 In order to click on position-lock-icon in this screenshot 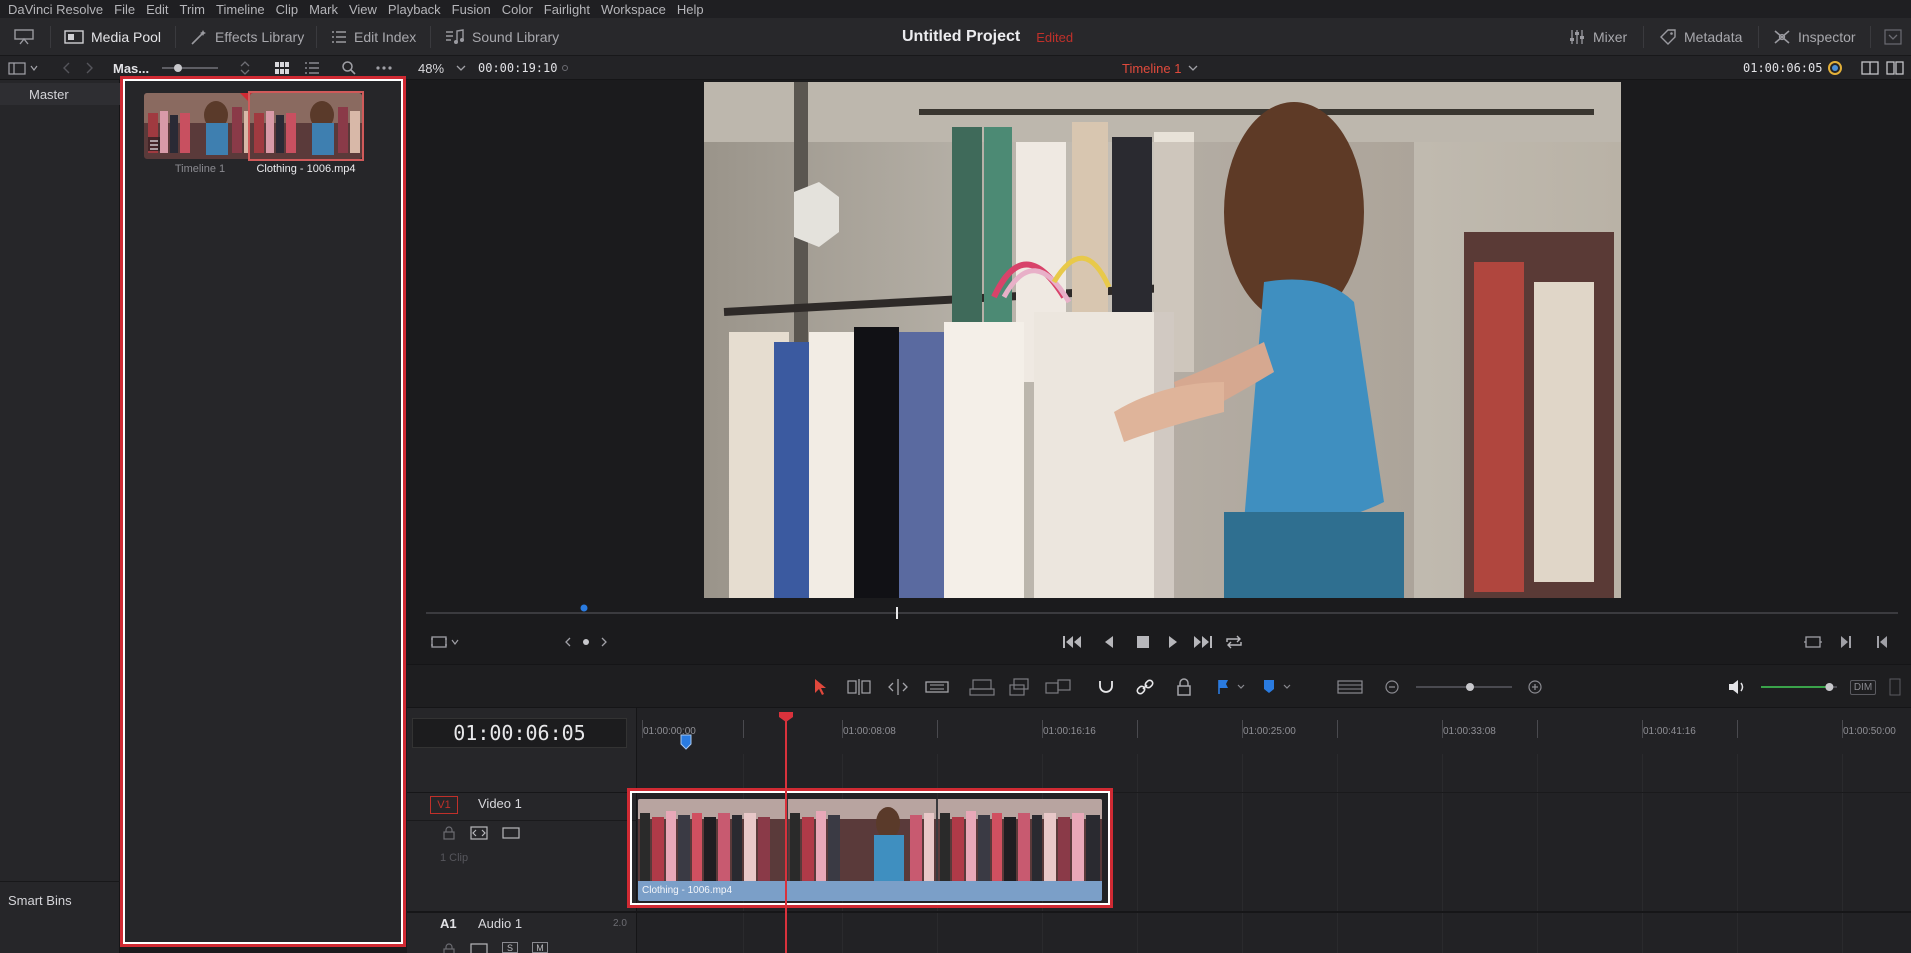, I will do `click(1184, 687)`.